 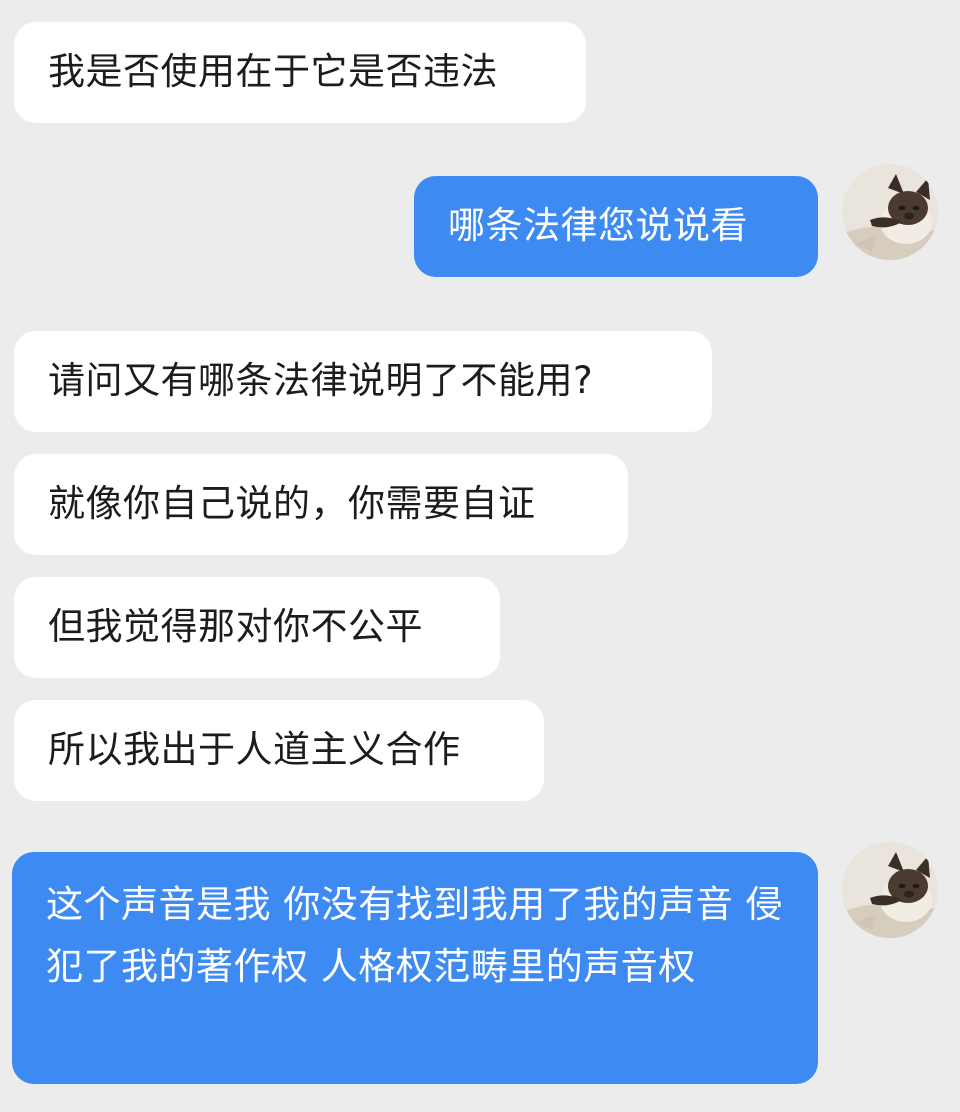 I want to click on incoming-message: 所以我出于人道主义合作, so click(x=279, y=750).